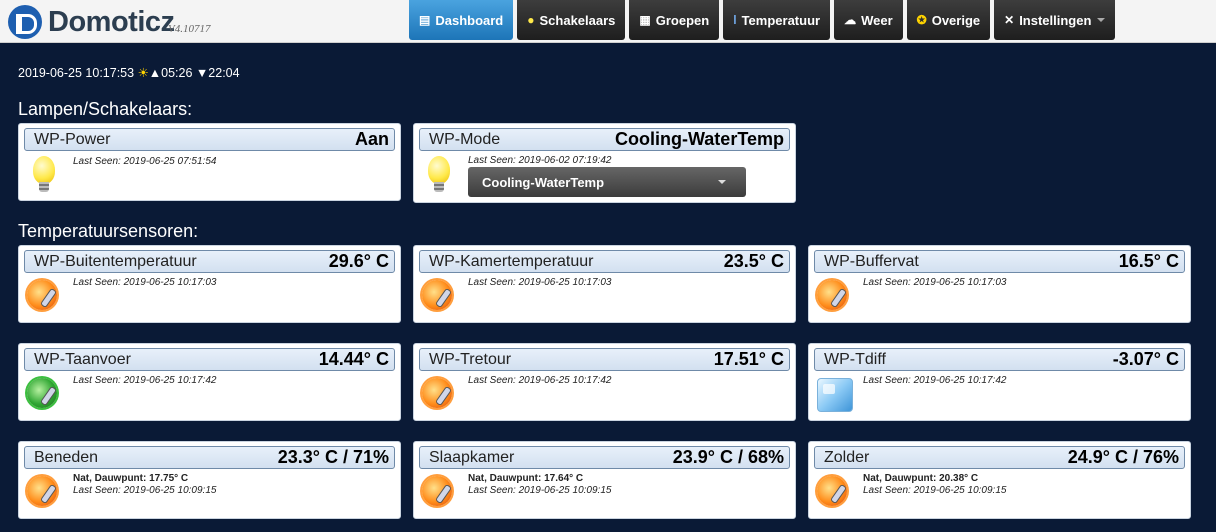  I want to click on device-value: Aan, so click(371, 139).